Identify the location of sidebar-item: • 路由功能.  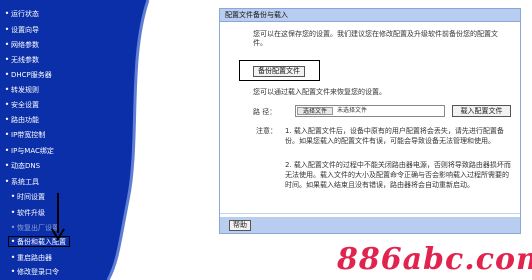
(21, 119).